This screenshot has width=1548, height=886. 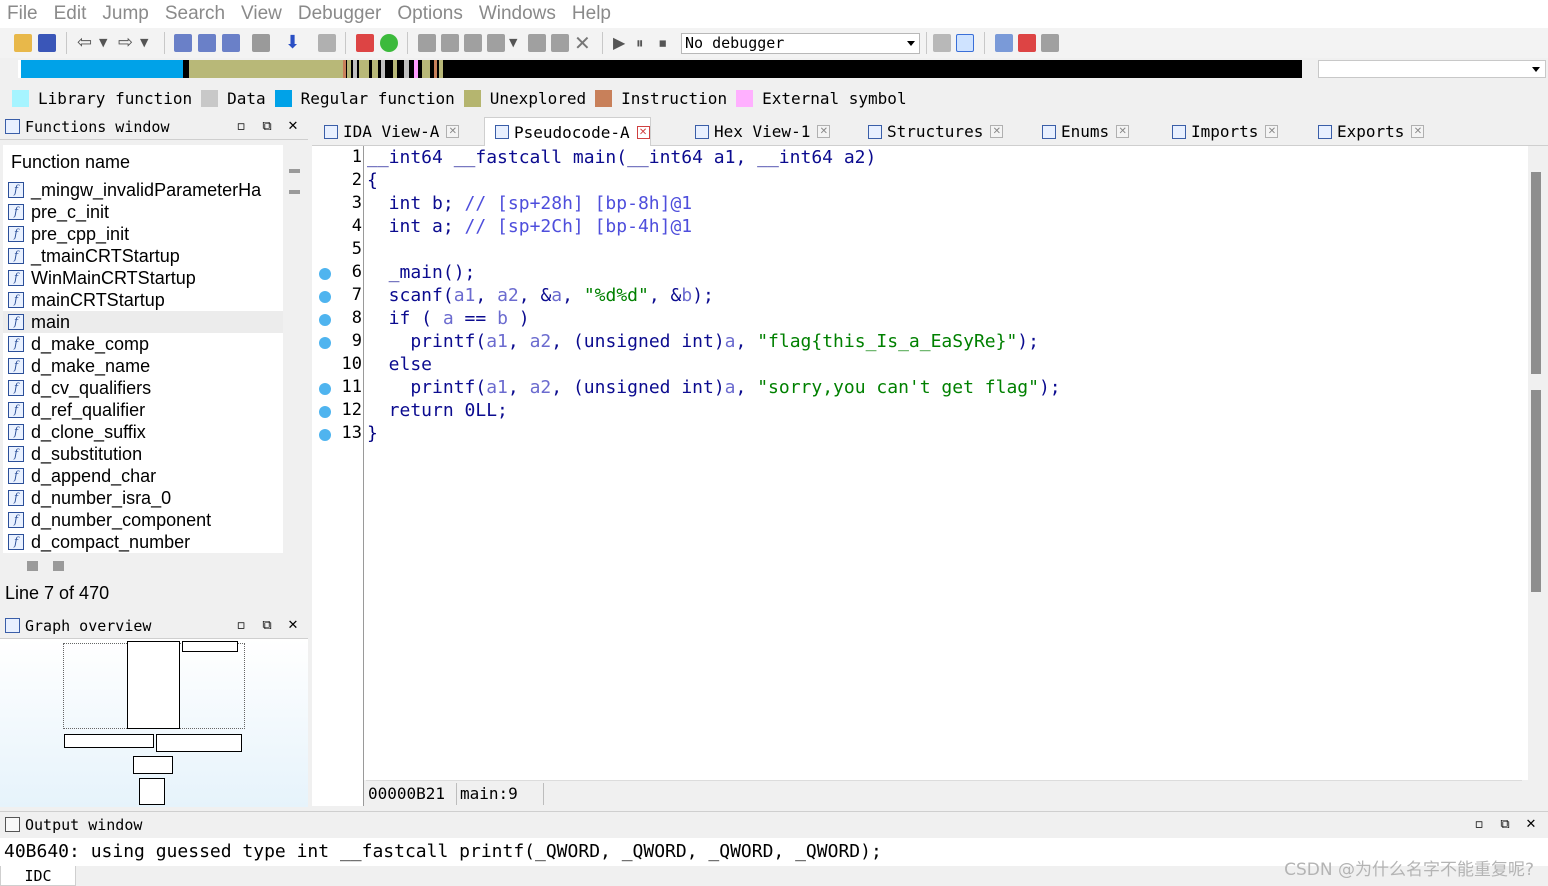 I want to click on data-icon, so click(x=473, y=43).